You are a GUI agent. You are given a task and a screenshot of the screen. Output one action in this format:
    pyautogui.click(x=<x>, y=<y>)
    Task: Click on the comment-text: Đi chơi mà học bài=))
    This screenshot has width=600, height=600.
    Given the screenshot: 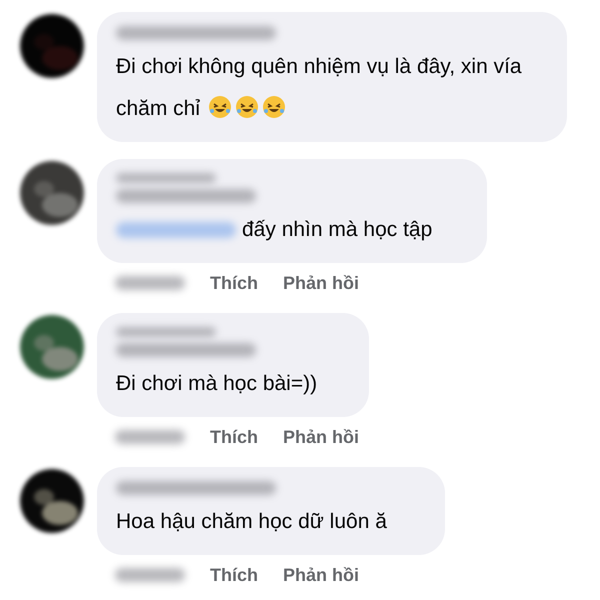 What is the action you would take?
    pyautogui.click(x=217, y=384)
    